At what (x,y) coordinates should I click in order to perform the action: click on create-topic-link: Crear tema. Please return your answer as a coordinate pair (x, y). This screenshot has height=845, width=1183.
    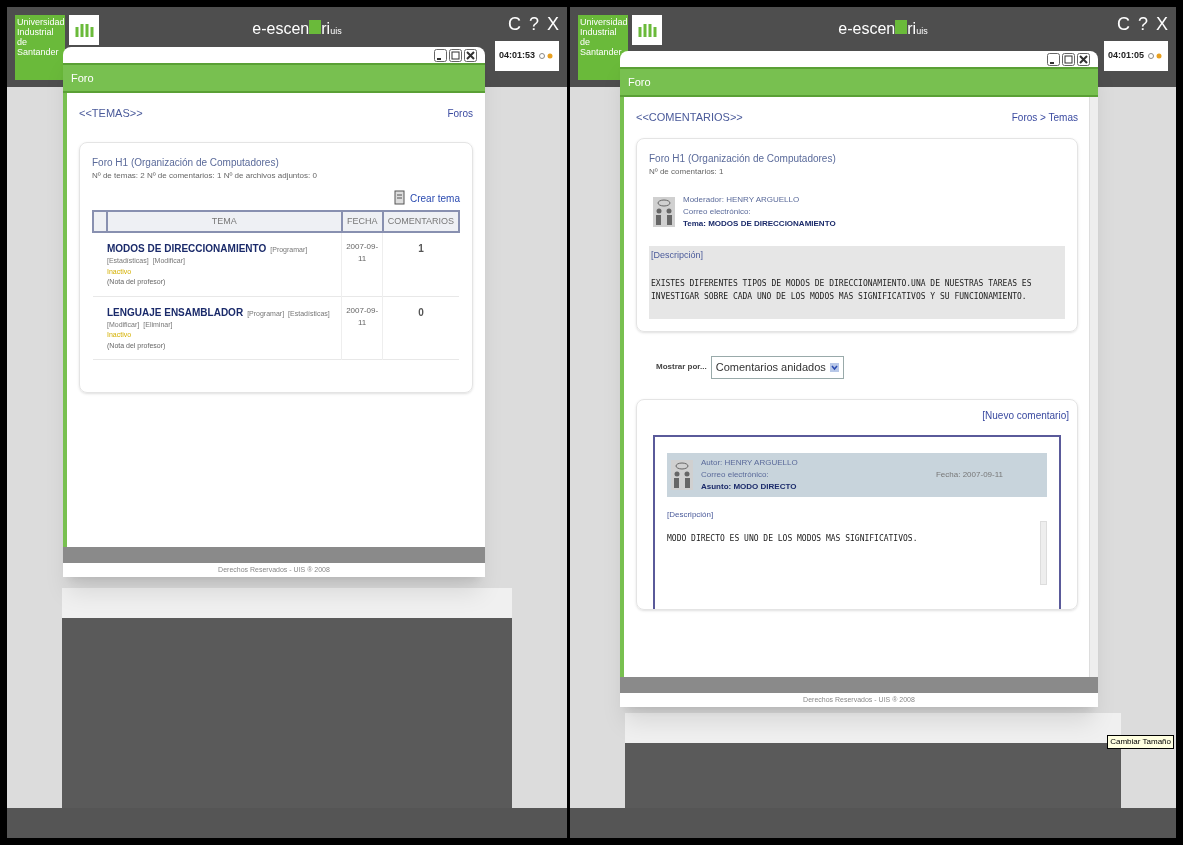
    Looking at the image, I should click on (435, 198).